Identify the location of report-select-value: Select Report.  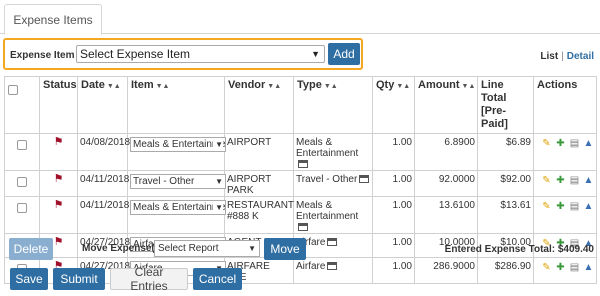
(188, 248).